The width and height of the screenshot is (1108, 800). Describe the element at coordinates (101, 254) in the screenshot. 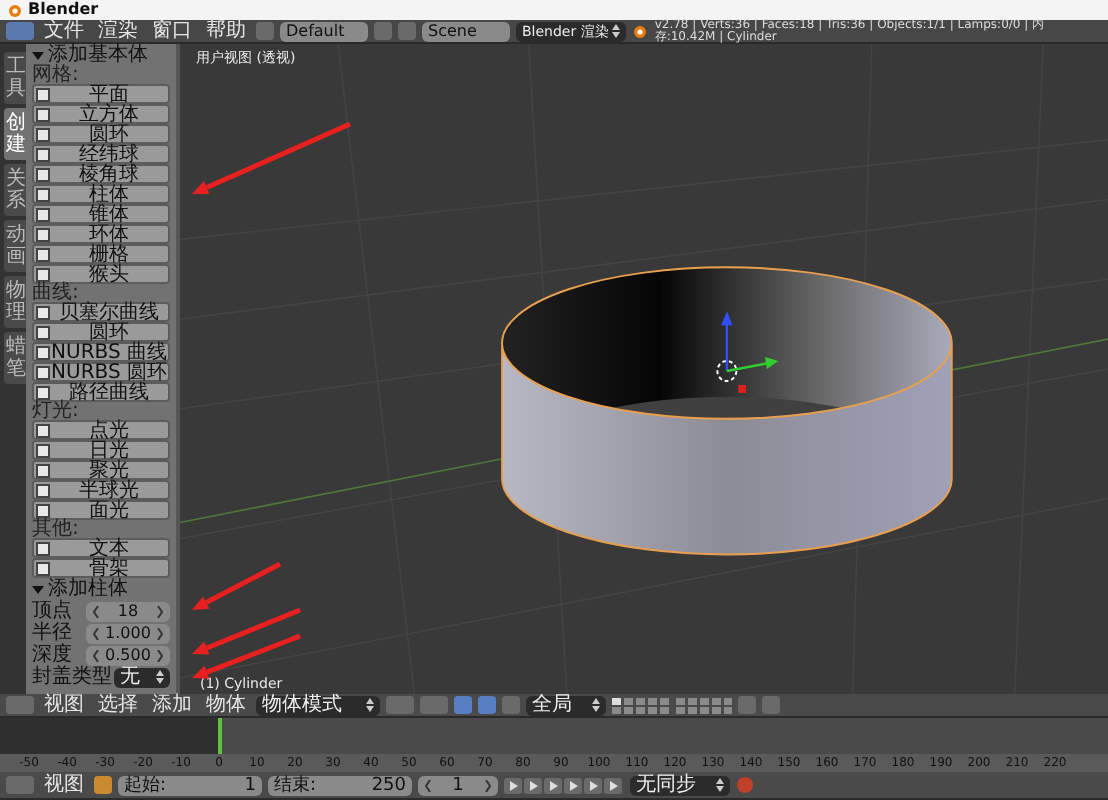

I see `add-primitive-button: 栅格` at that location.